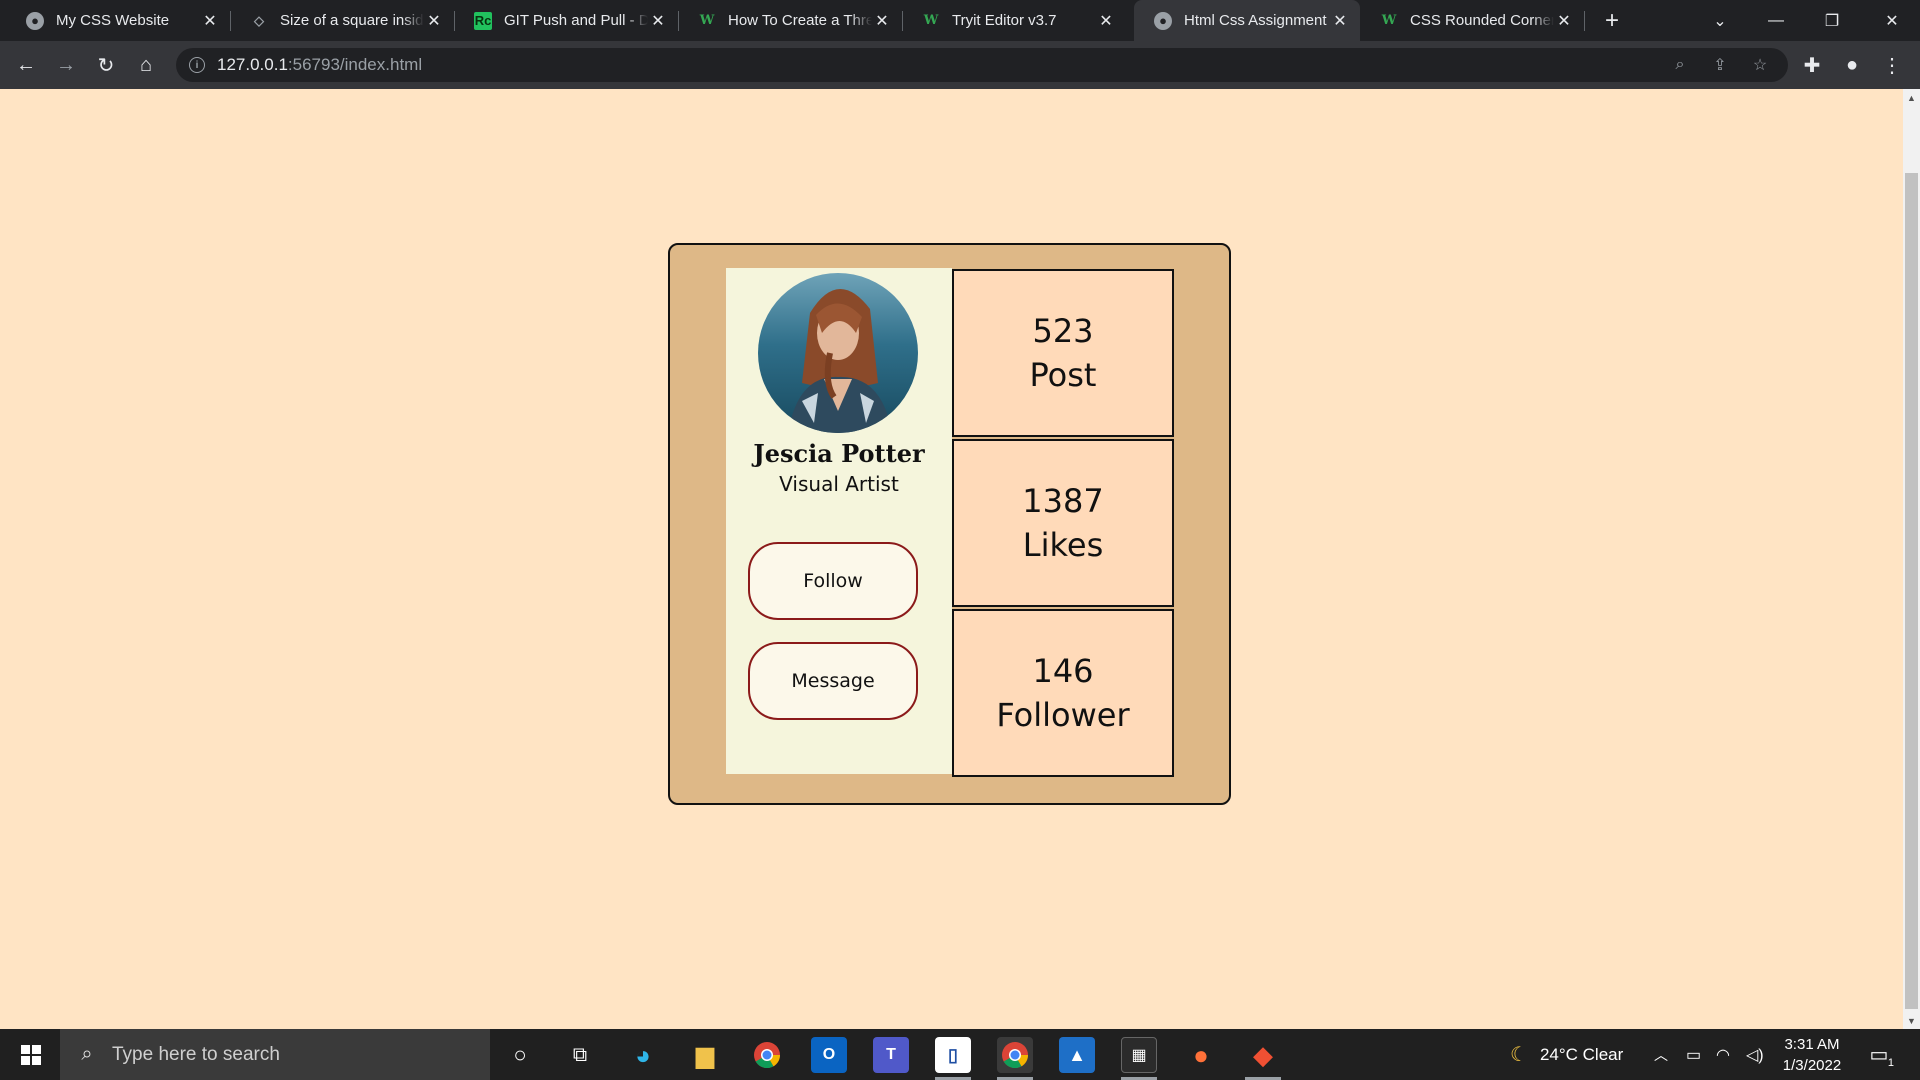  I want to click on chrome-active-icon, so click(1015, 1055).